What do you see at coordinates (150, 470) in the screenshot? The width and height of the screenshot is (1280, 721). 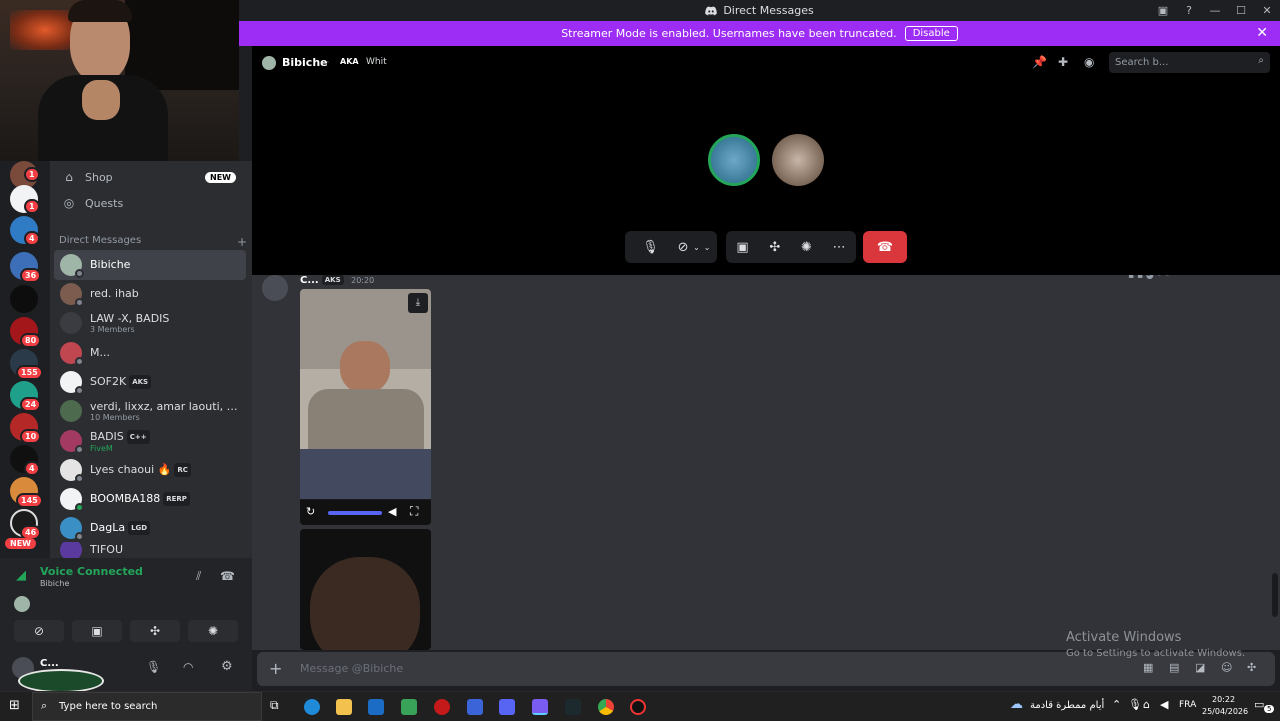 I see `dm-item: Lyes chaoui 🔥 RC` at bounding box center [150, 470].